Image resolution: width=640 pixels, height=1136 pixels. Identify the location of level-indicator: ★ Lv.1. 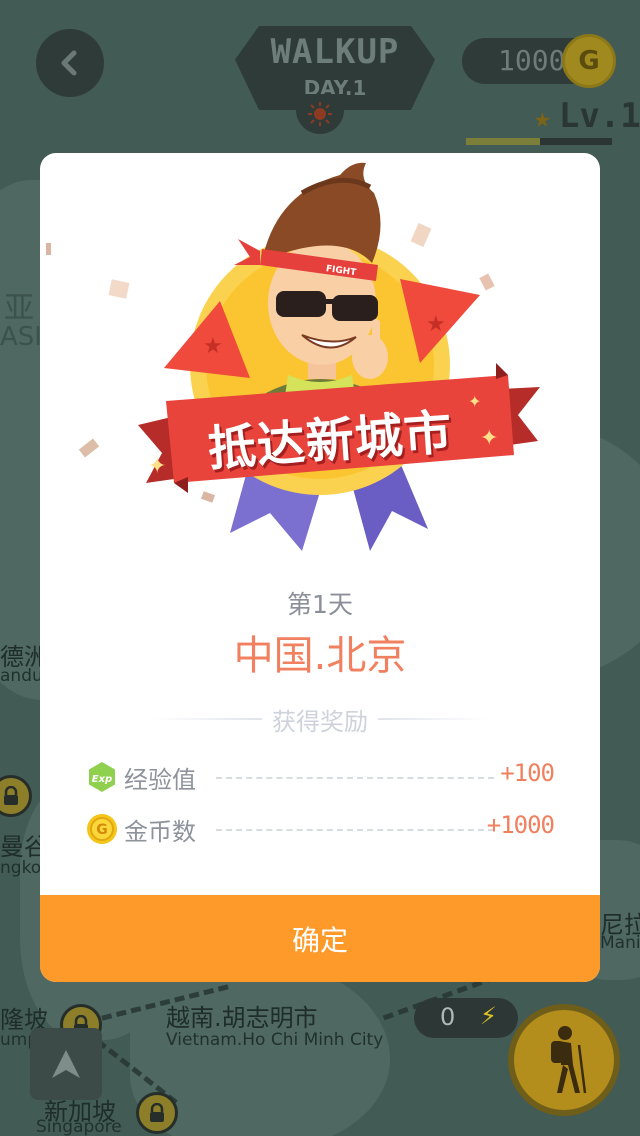
(587, 116).